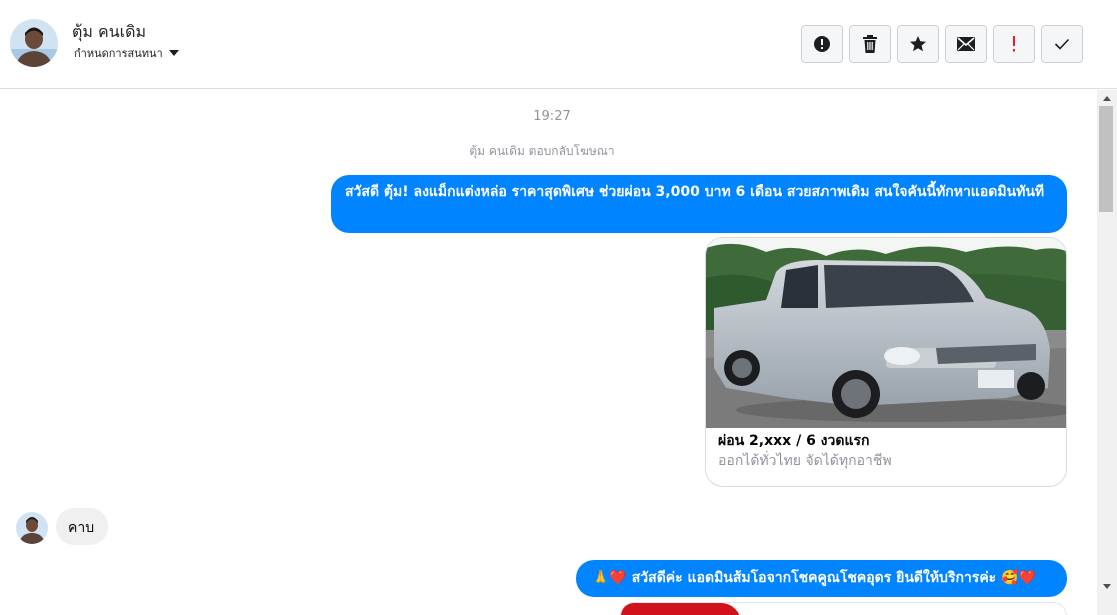 This screenshot has height=615, width=1117. What do you see at coordinates (173, 53) in the screenshot?
I see `caret-down-icon` at bounding box center [173, 53].